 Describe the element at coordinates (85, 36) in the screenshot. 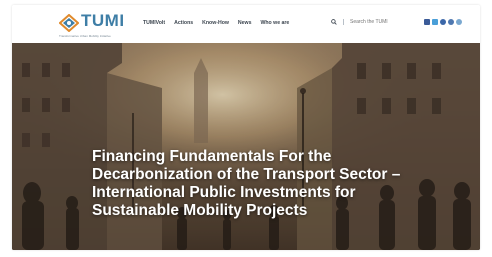

I see `logo-tagline: Transformative Urban Mobility Initiative` at that location.